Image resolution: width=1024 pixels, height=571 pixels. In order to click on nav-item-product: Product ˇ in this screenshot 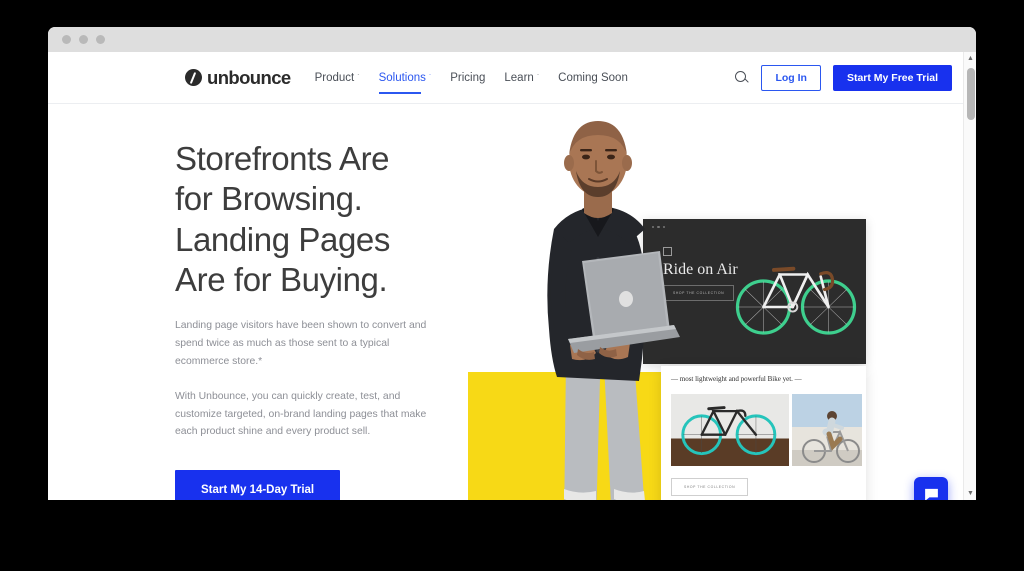, I will do `click(337, 77)`.